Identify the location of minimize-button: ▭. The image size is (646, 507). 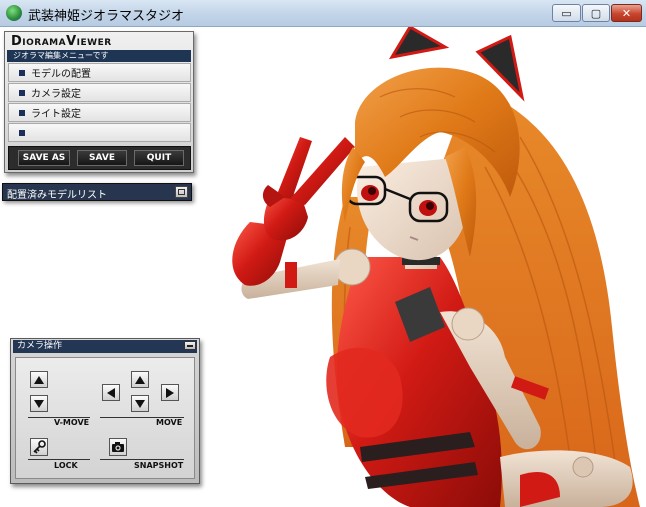
(566, 13).